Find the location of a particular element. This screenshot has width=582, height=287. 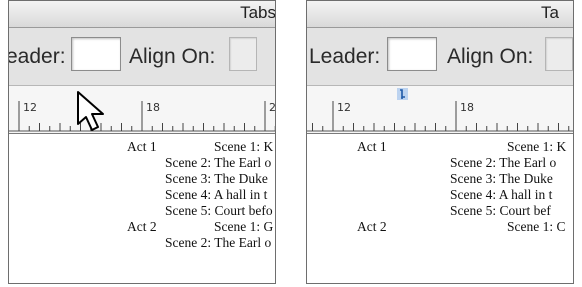

scene-text: Scene 5: Court befo is located at coordinates (219, 210).